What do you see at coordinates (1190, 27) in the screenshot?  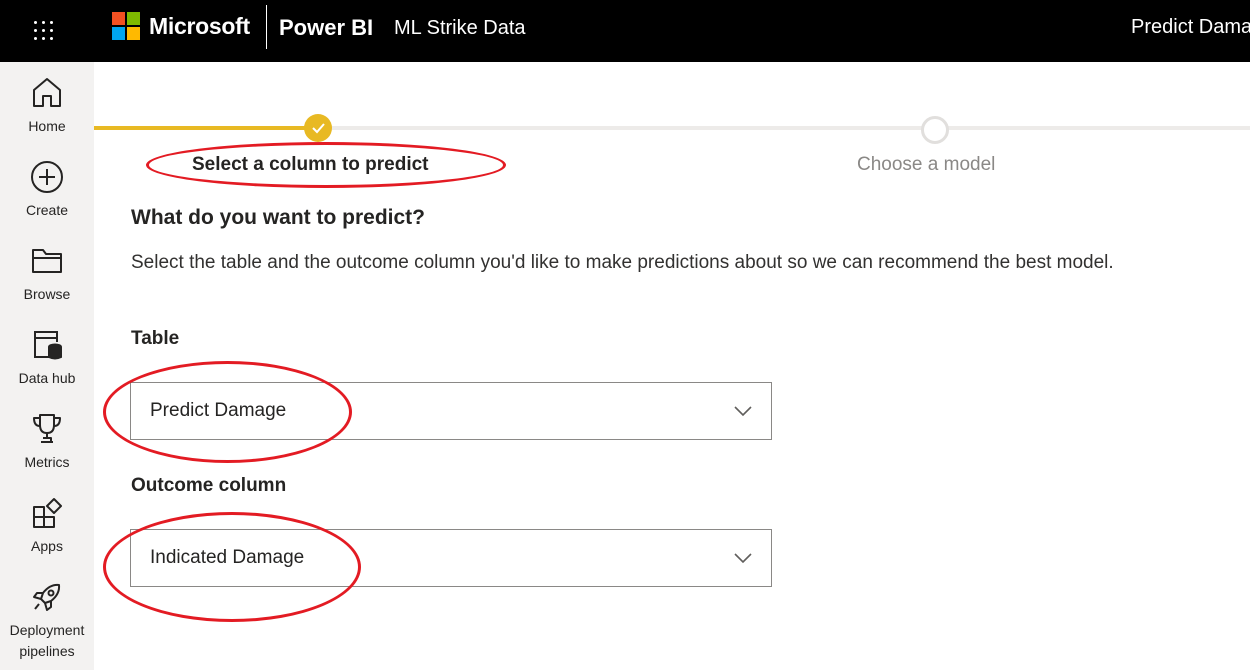 I see `item-title: Predict Dama` at bounding box center [1190, 27].